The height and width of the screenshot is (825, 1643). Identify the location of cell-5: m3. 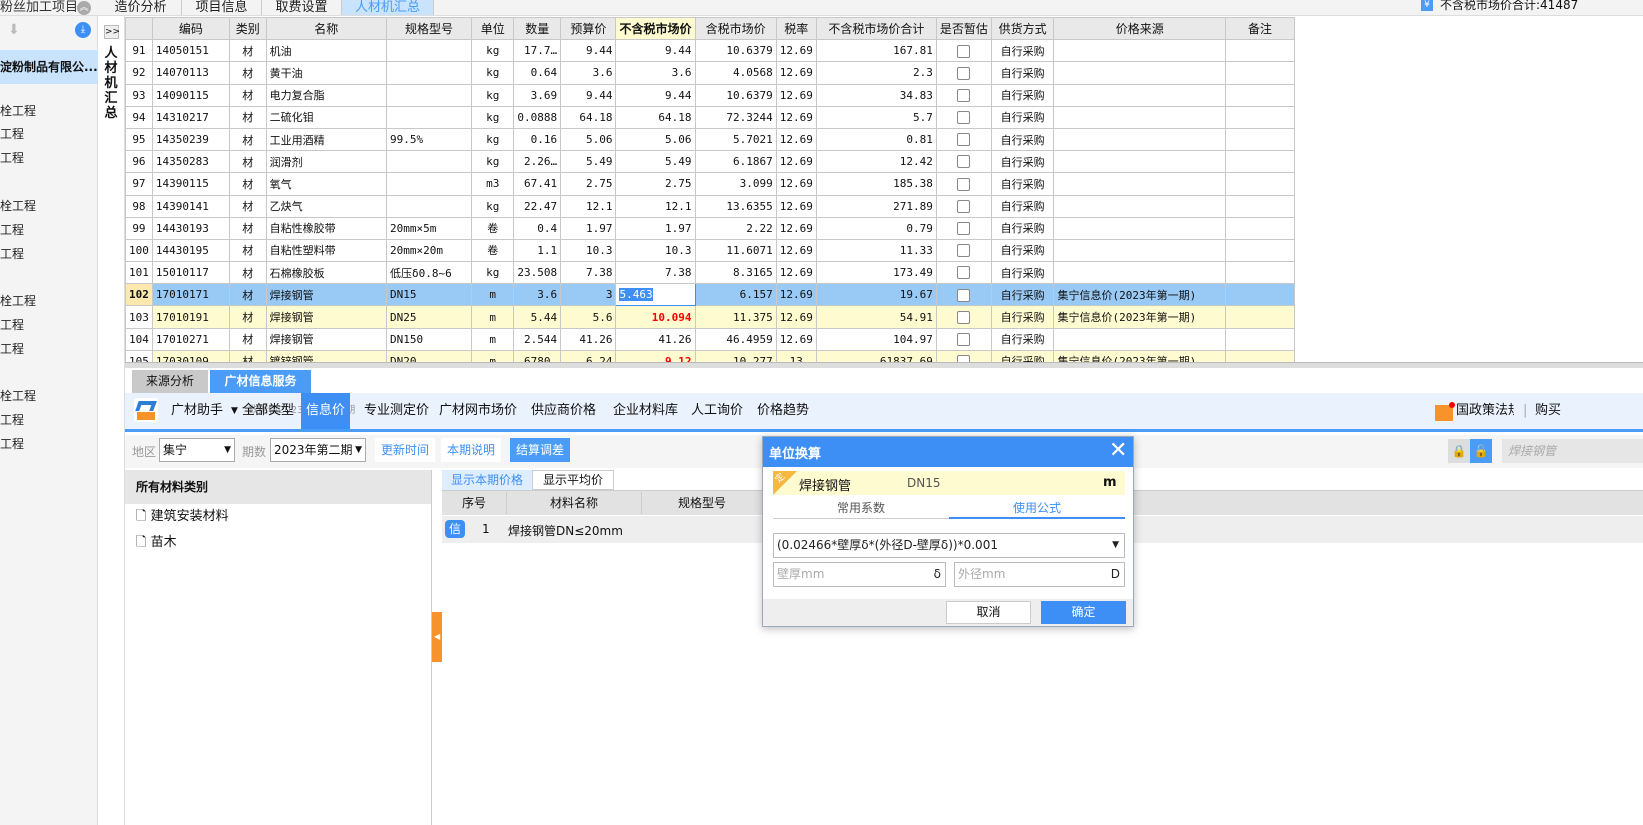
(493, 184).